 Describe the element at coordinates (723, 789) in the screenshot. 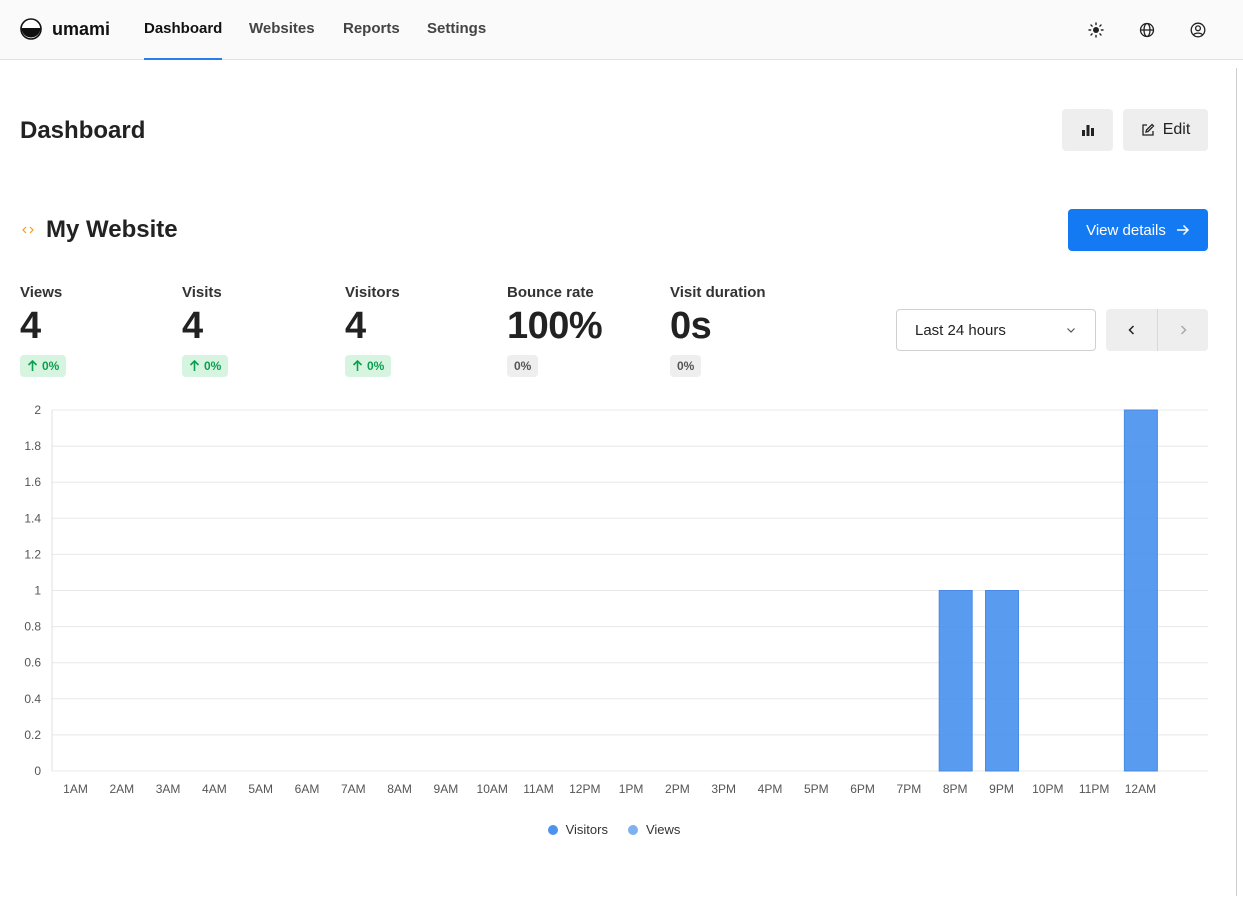

I see `x-tick-label: 3PM` at that location.